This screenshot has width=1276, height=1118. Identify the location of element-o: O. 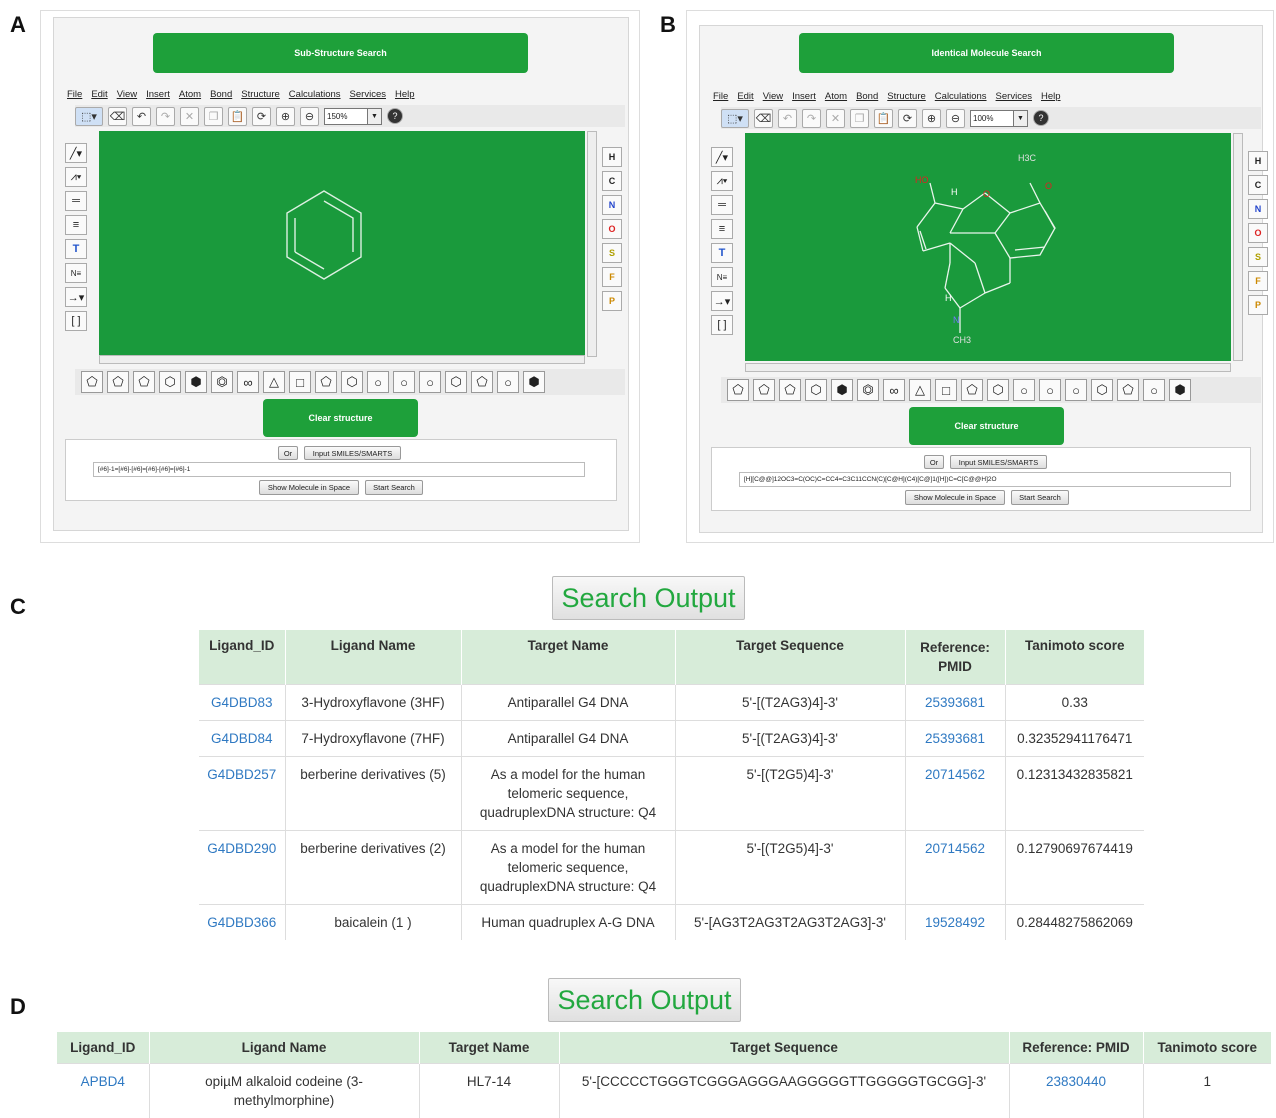
(612, 229).